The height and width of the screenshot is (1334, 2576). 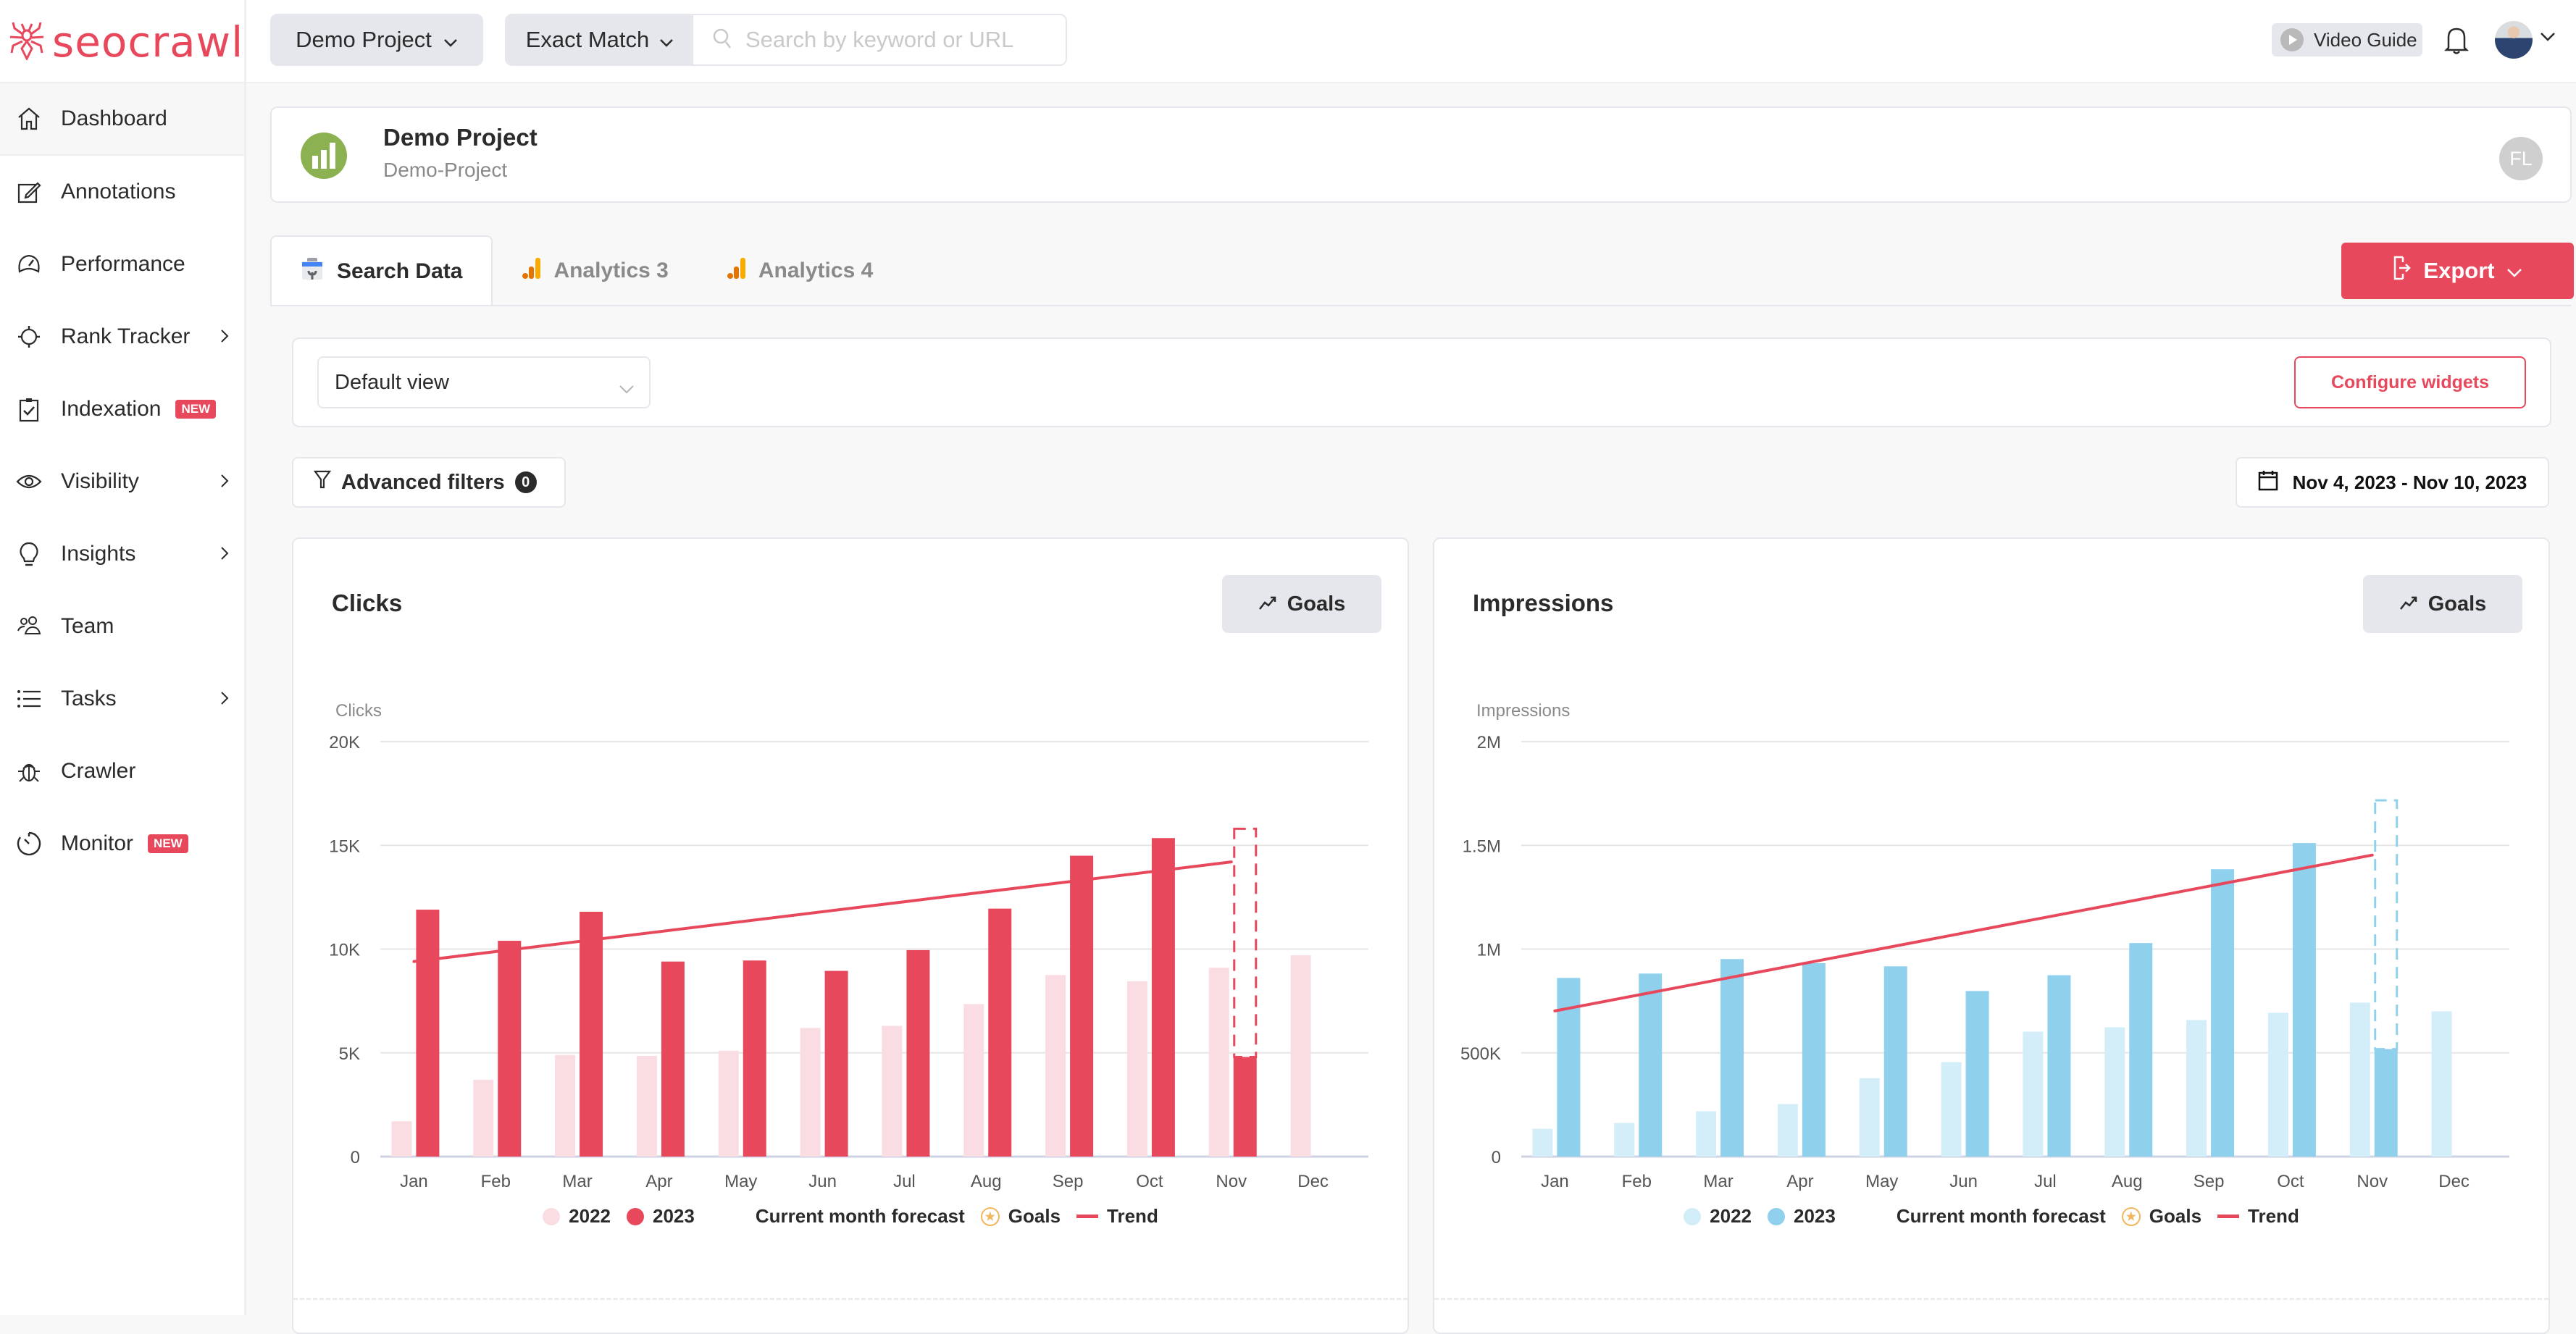 What do you see at coordinates (2457, 271) in the screenshot?
I see `export-button: Export` at bounding box center [2457, 271].